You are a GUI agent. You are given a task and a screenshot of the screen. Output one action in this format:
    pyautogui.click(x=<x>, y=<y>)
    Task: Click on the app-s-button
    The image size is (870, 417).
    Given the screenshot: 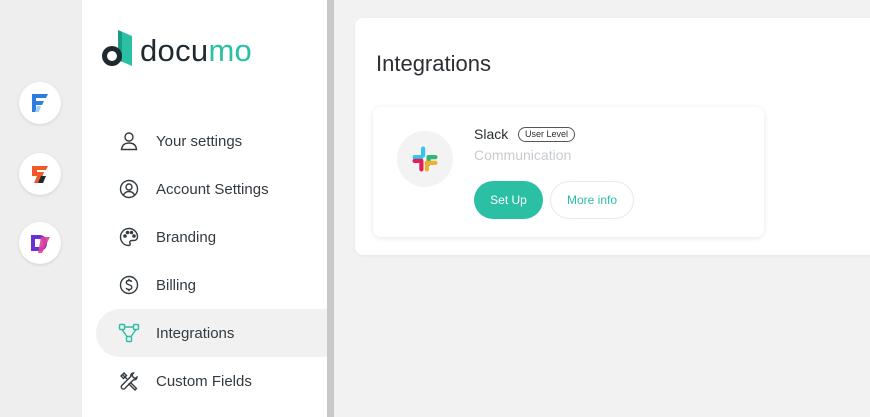 What is the action you would take?
    pyautogui.click(x=40, y=174)
    